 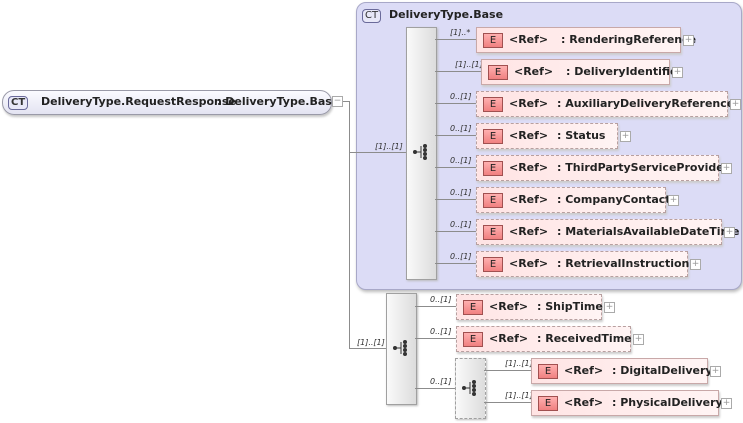 I want to click on element-name: : CompanyContact, so click(x=614, y=199).